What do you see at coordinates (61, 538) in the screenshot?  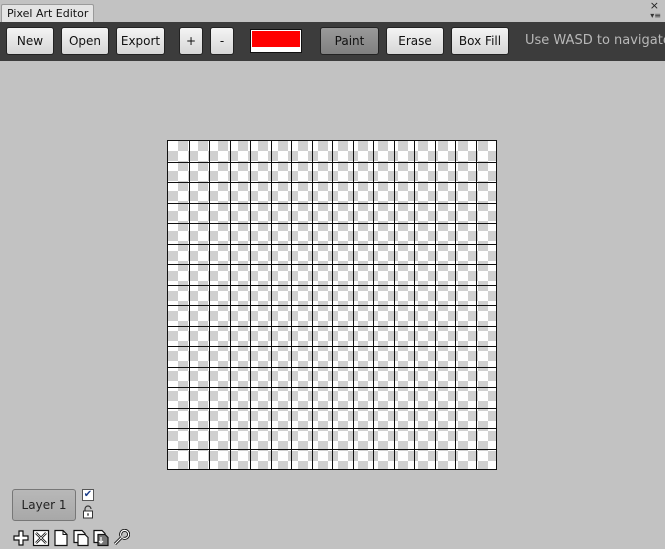 I see `new-page-icon` at bounding box center [61, 538].